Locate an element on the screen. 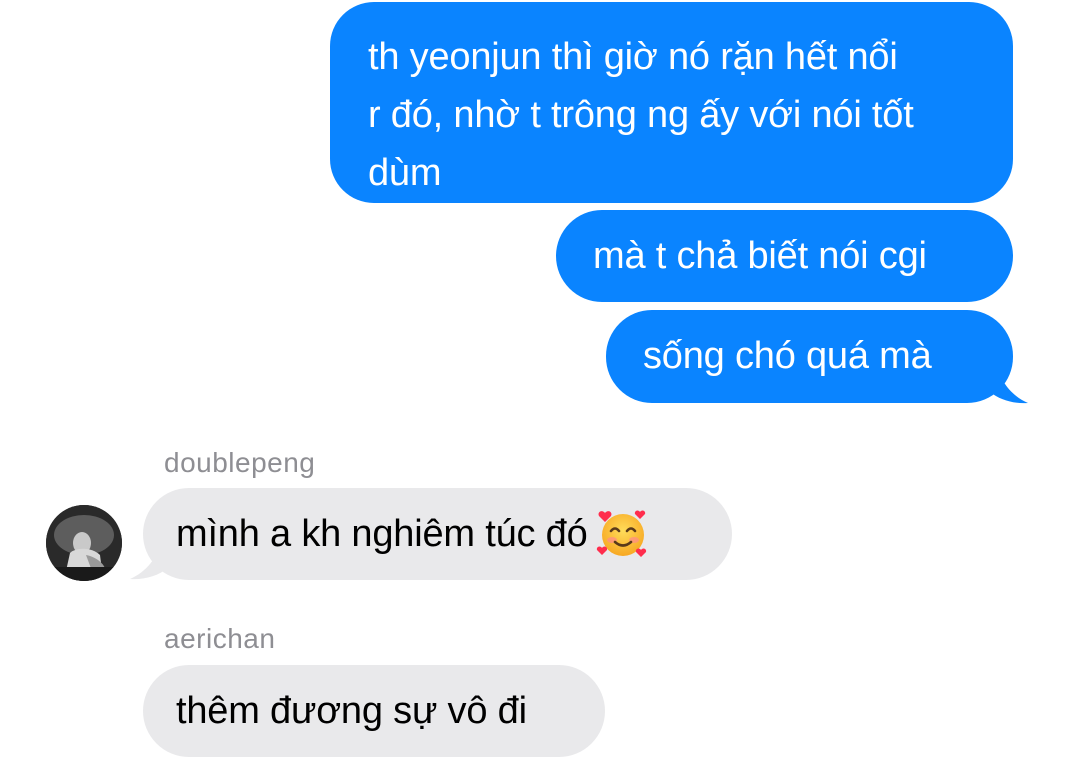  received-message-bubble: thêm đương sự vô đi is located at coordinates (374, 711).